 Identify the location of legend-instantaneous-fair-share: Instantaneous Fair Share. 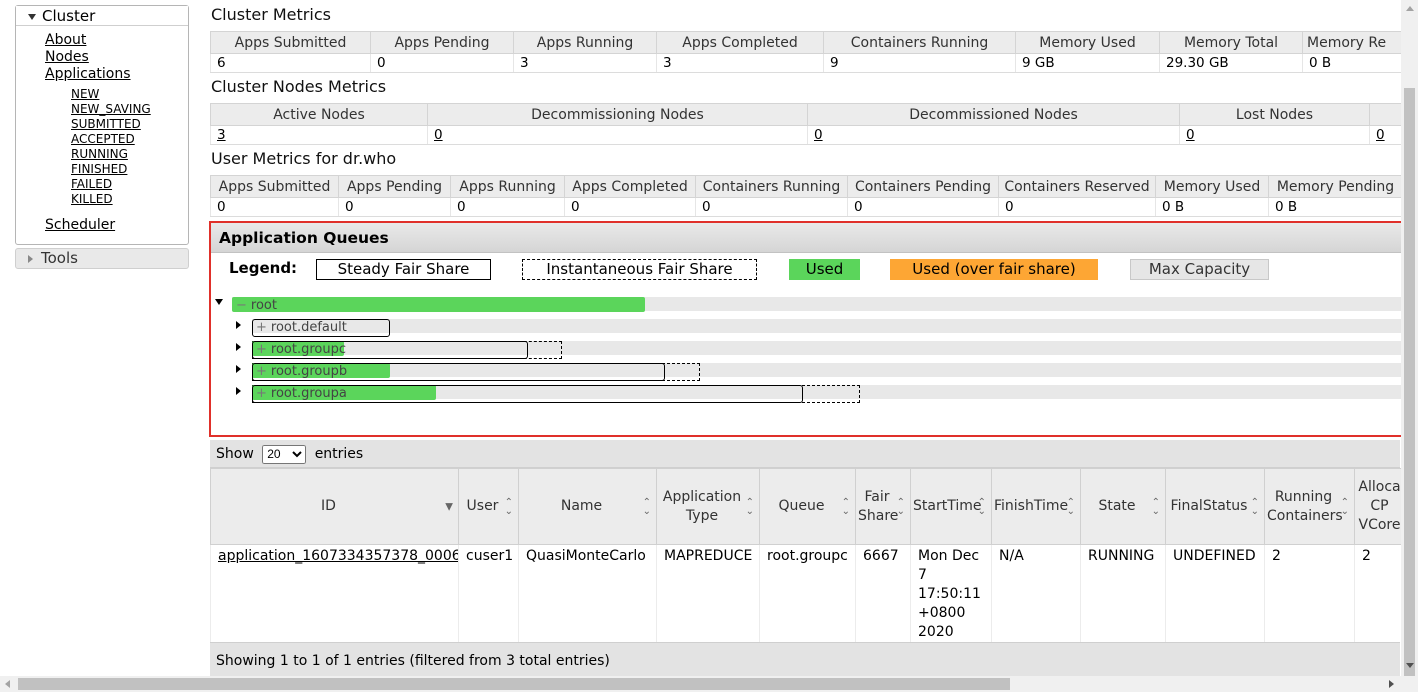
(639, 269).